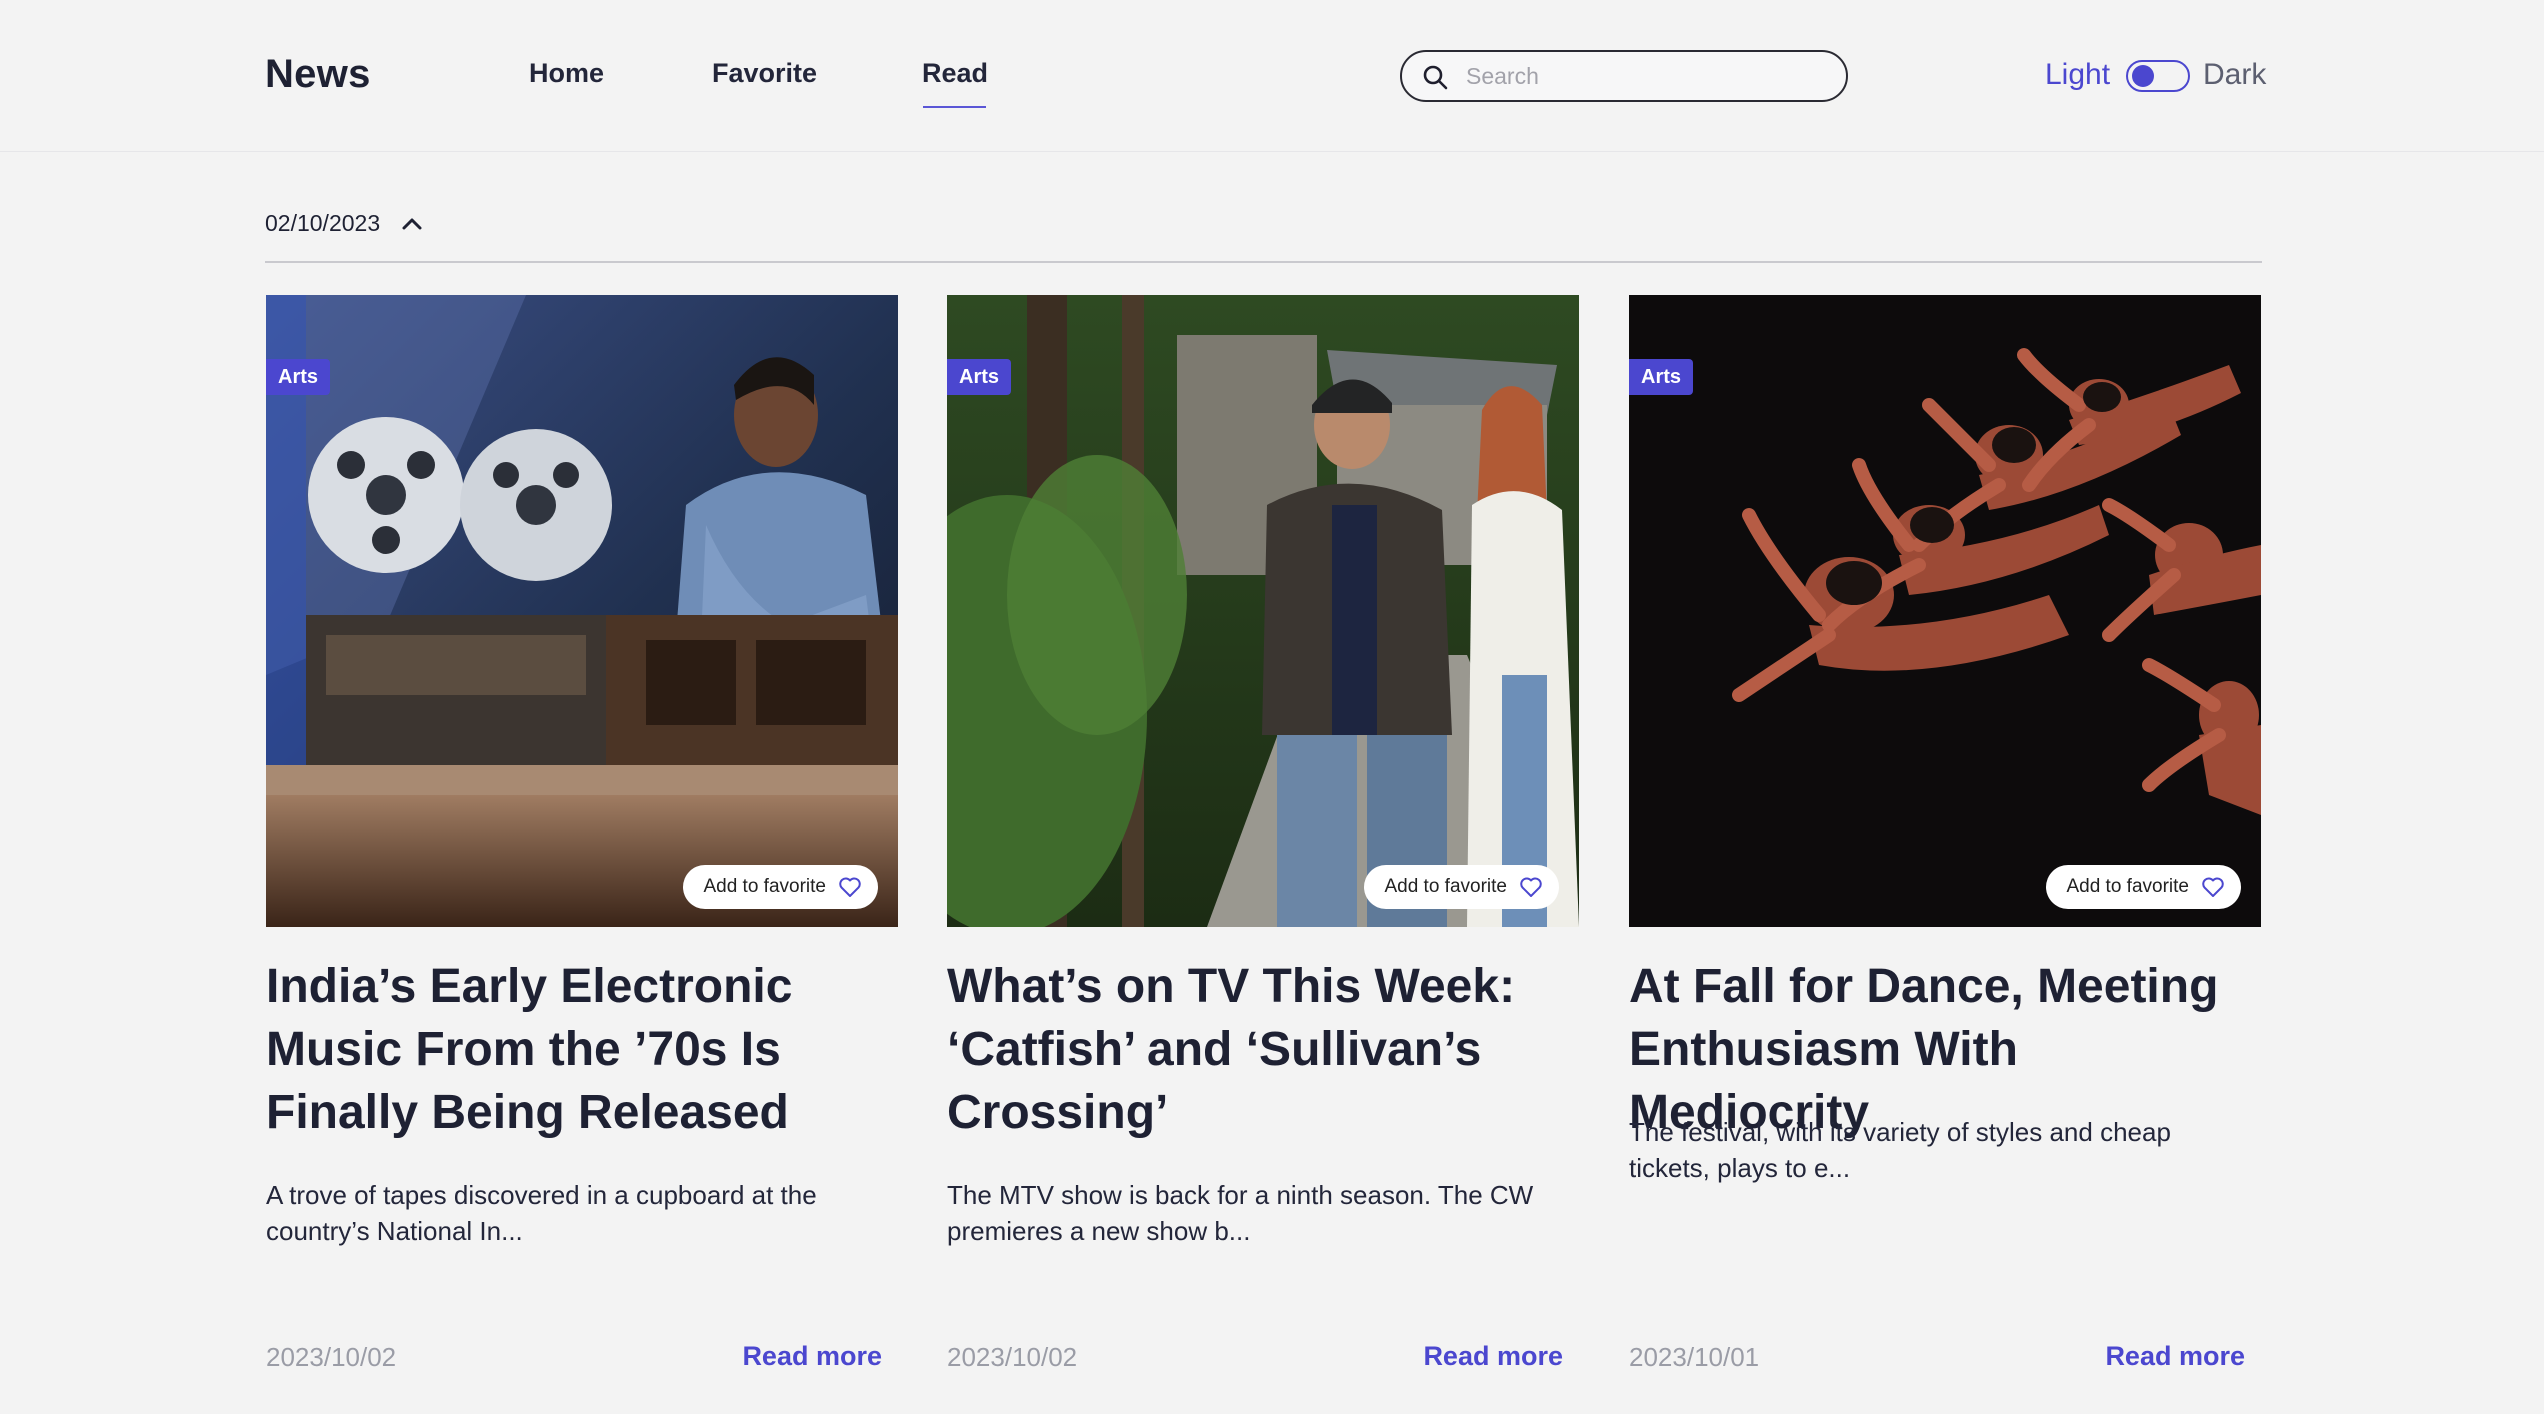 The width and height of the screenshot is (2544, 1414). What do you see at coordinates (954, 107) in the screenshot?
I see `nav-active-indicator` at bounding box center [954, 107].